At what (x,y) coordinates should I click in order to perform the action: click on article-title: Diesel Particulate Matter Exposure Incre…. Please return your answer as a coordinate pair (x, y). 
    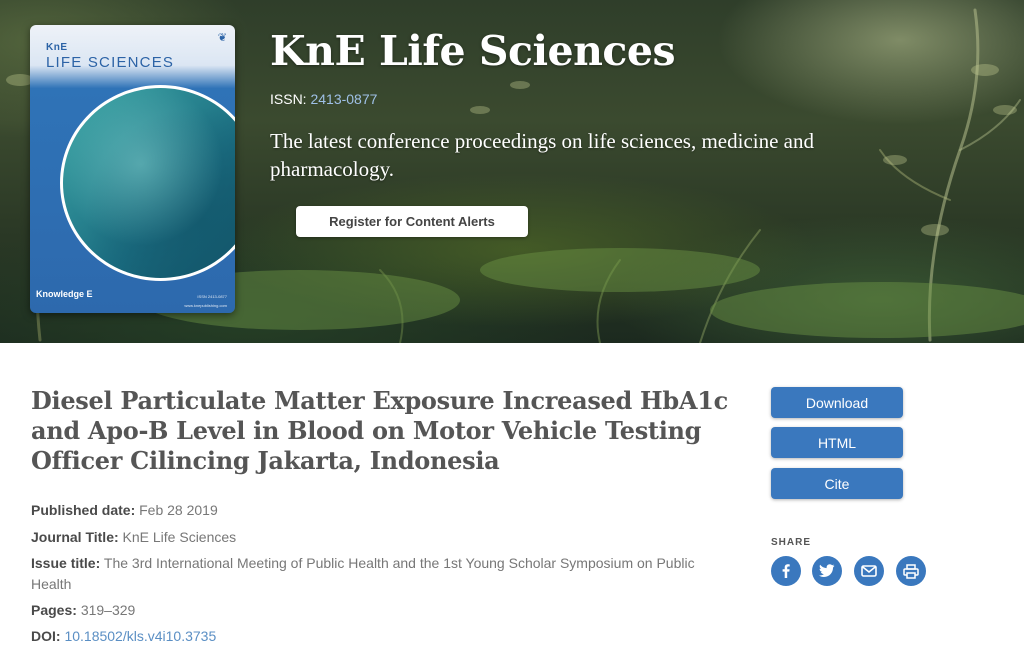
    Looking at the image, I should click on (379, 430).